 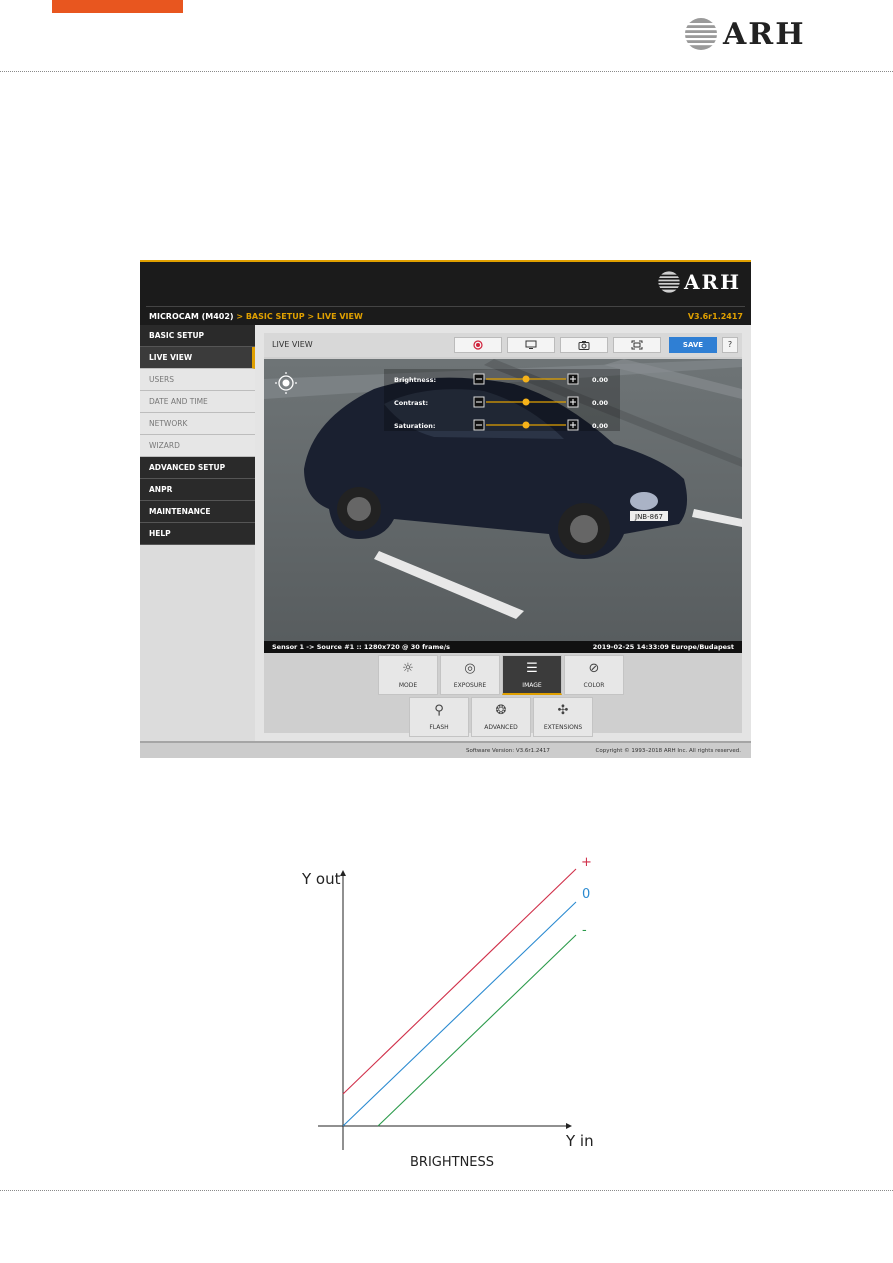 I want to click on y-axis-arrow, so click(x=343, y=873).